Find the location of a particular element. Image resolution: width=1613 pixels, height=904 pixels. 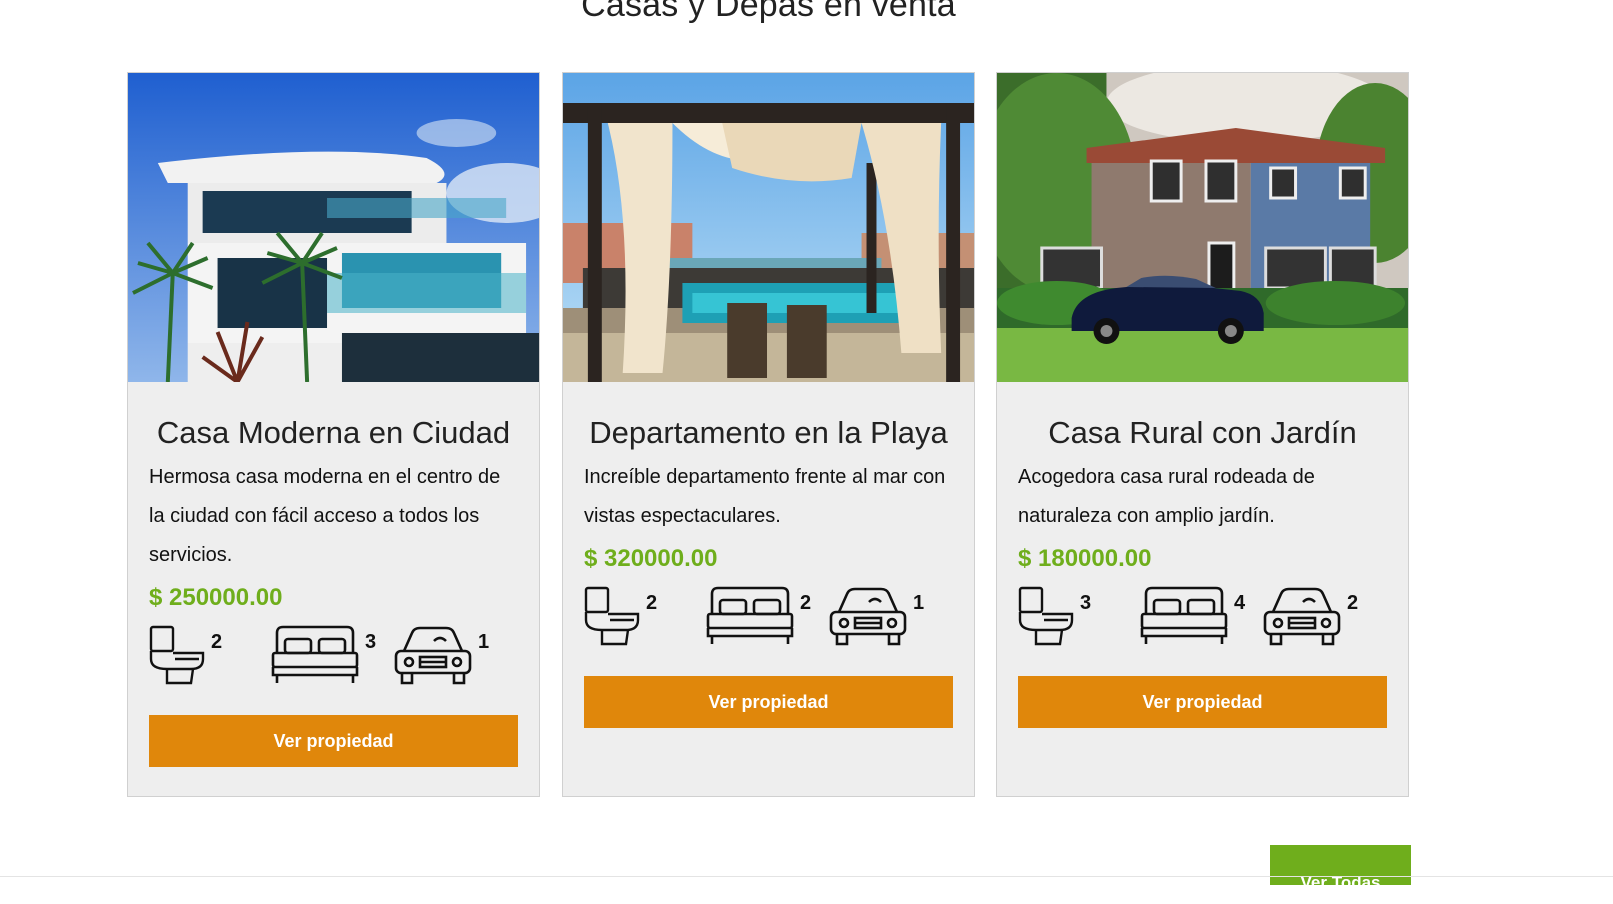

property-image-rural-house is located at coordinates (1202, 227).